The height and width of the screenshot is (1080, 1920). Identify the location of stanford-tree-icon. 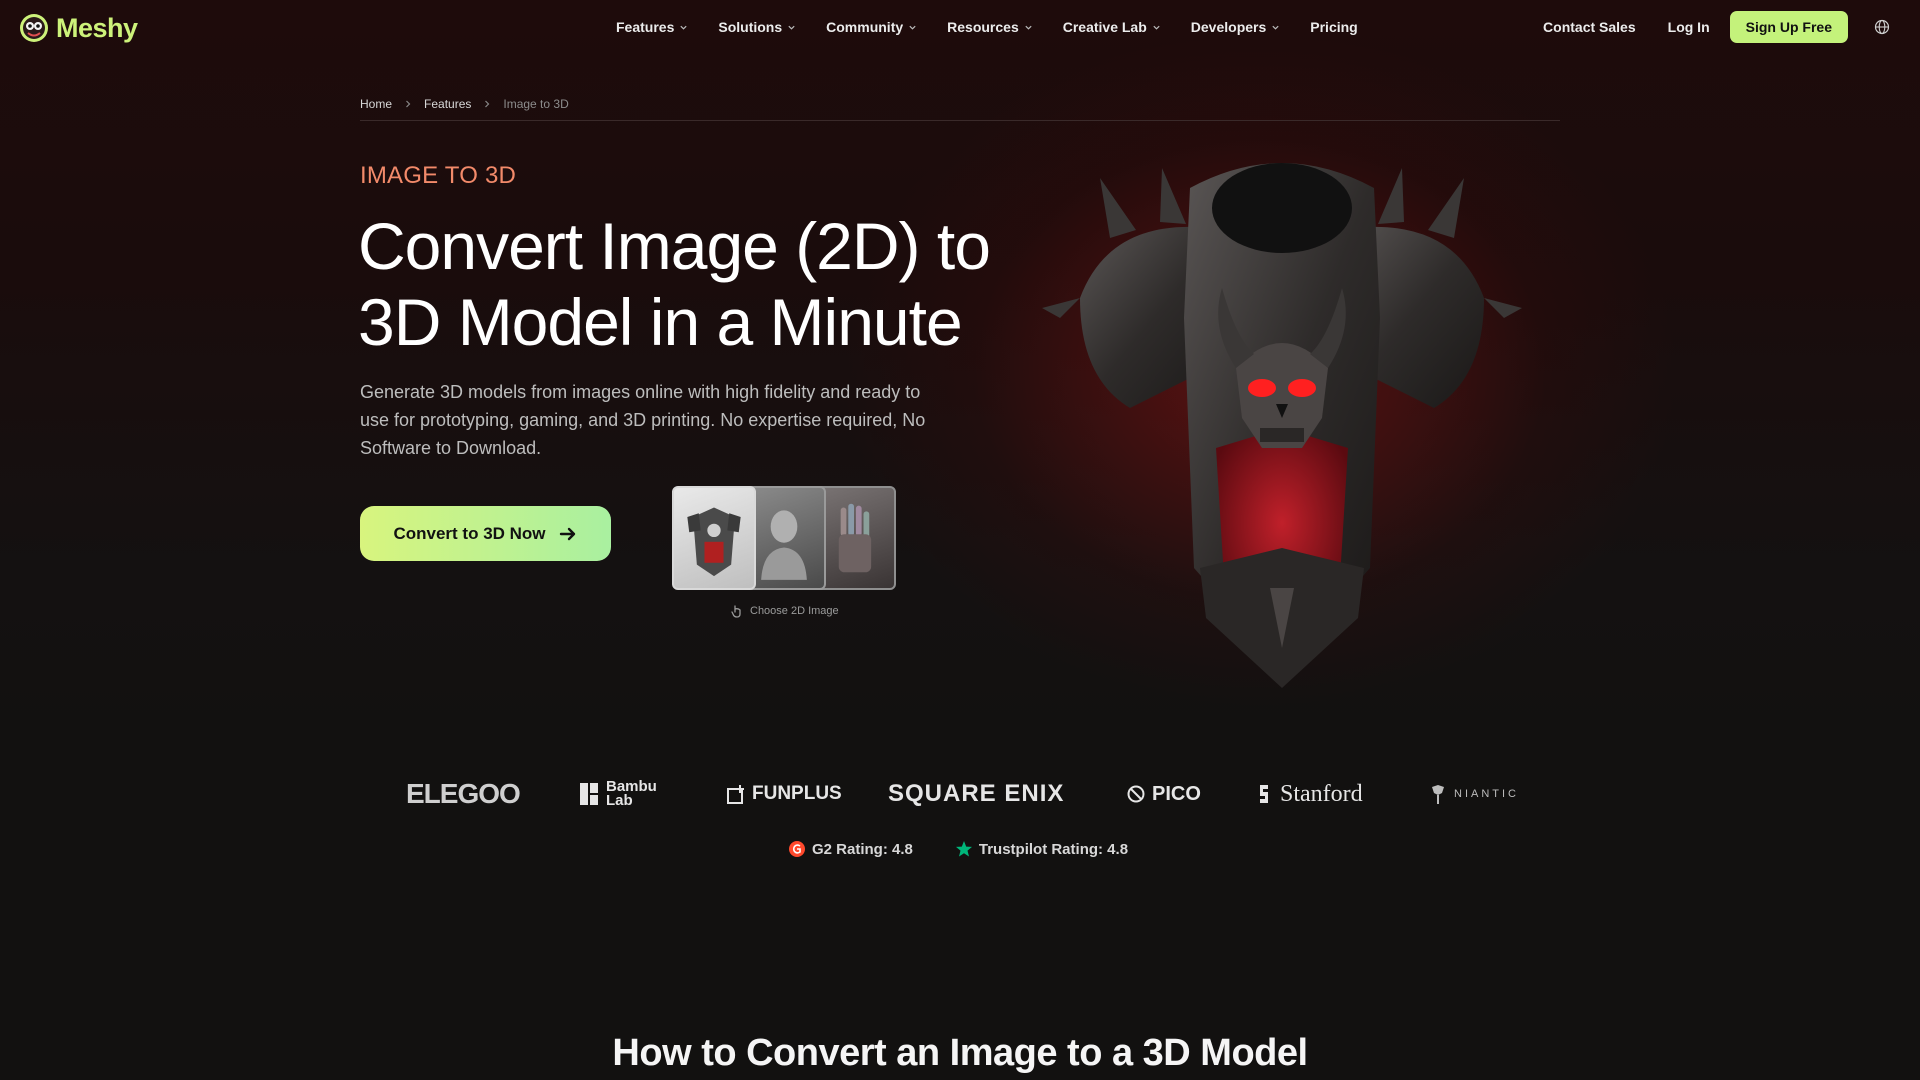
(1264, 794).